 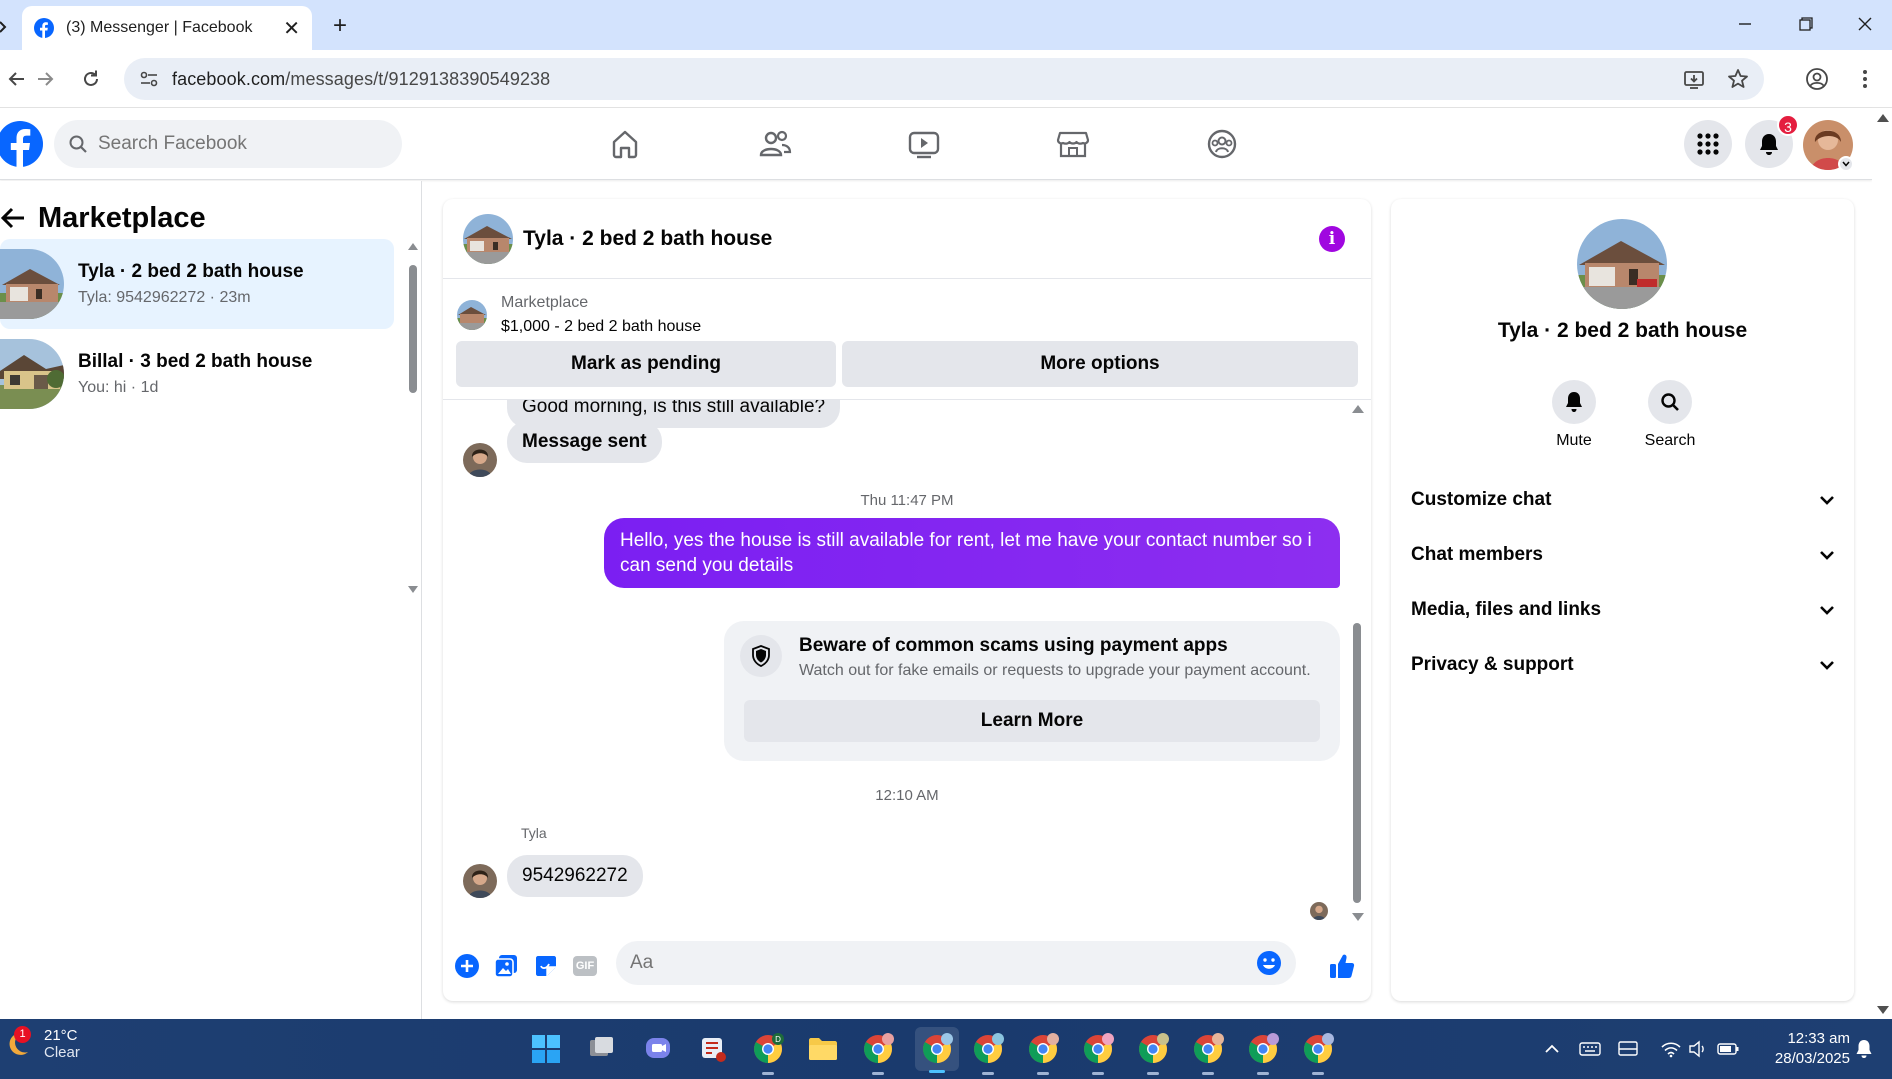 What do you see at coordinates (1623, 555) in the screenshot?
I see `chat-members-row: Chat members` at bounding box center [1623, 555].